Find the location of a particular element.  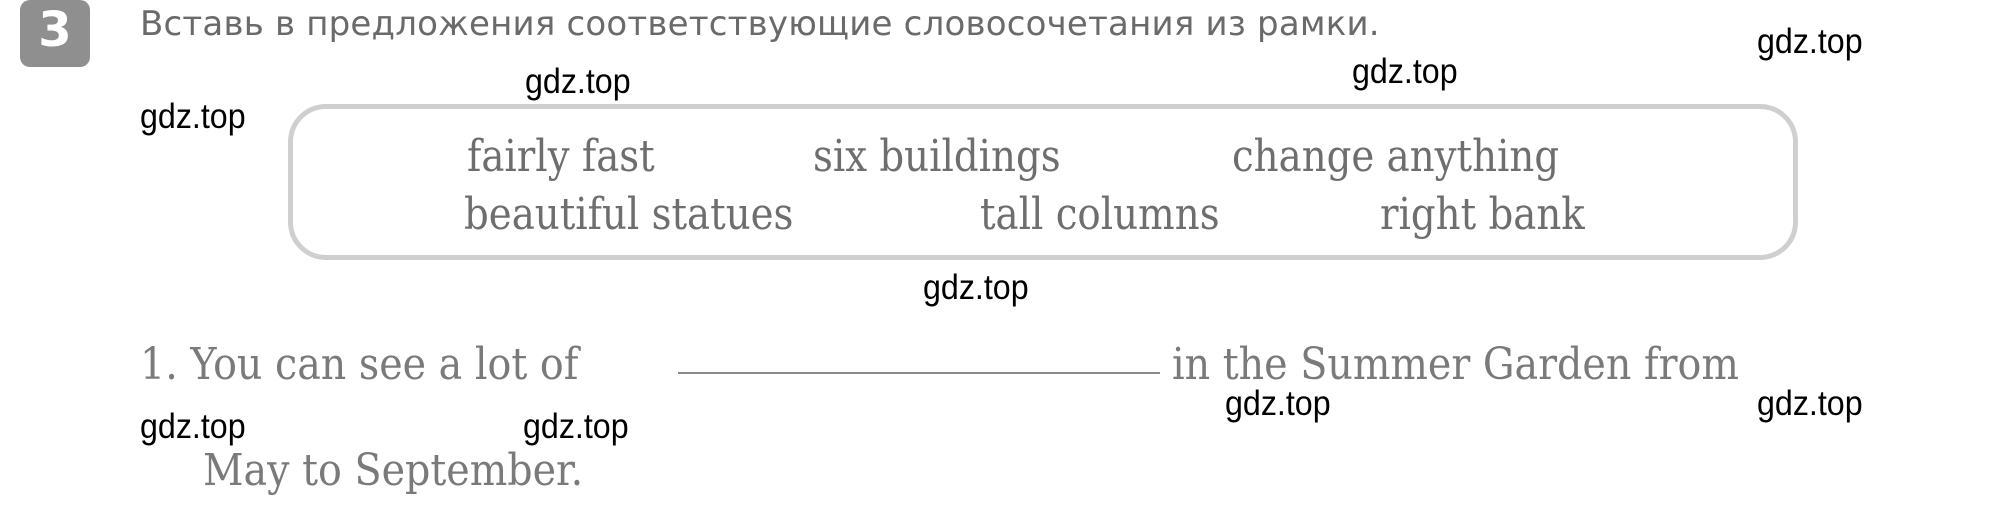

sentence-1-start: 1. You can see a lot of is located at coordinates (359, 365).